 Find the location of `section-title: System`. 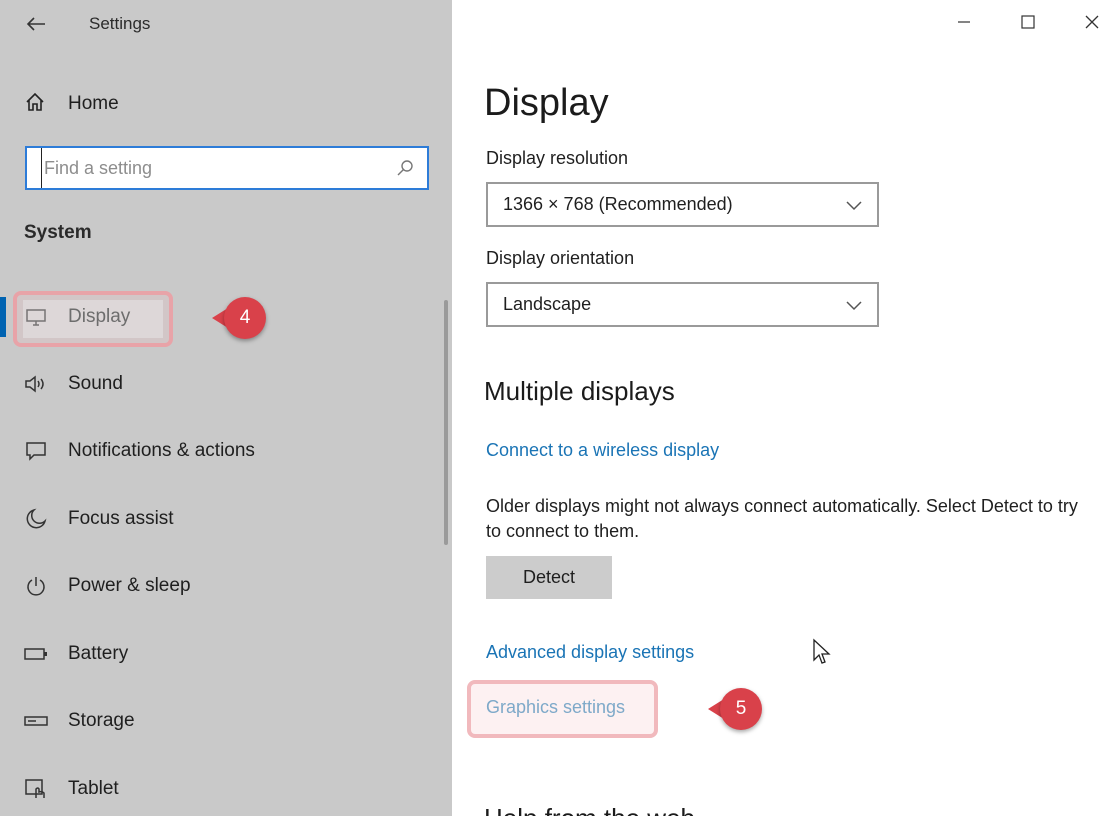

section-title: System is located at coordinates (58, 232).